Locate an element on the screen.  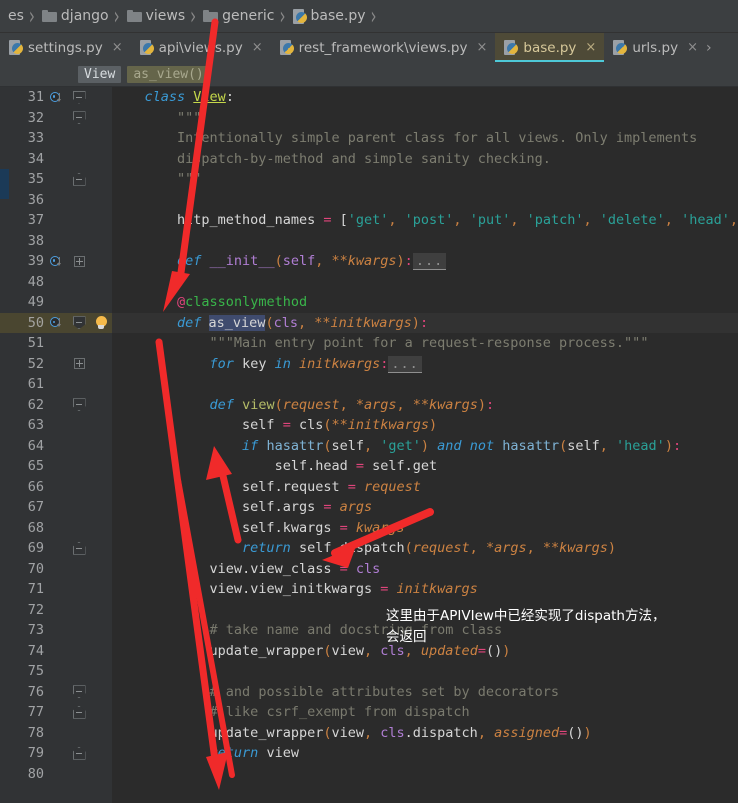
code-token: update_wrapper is located at coordinates (266, 732).